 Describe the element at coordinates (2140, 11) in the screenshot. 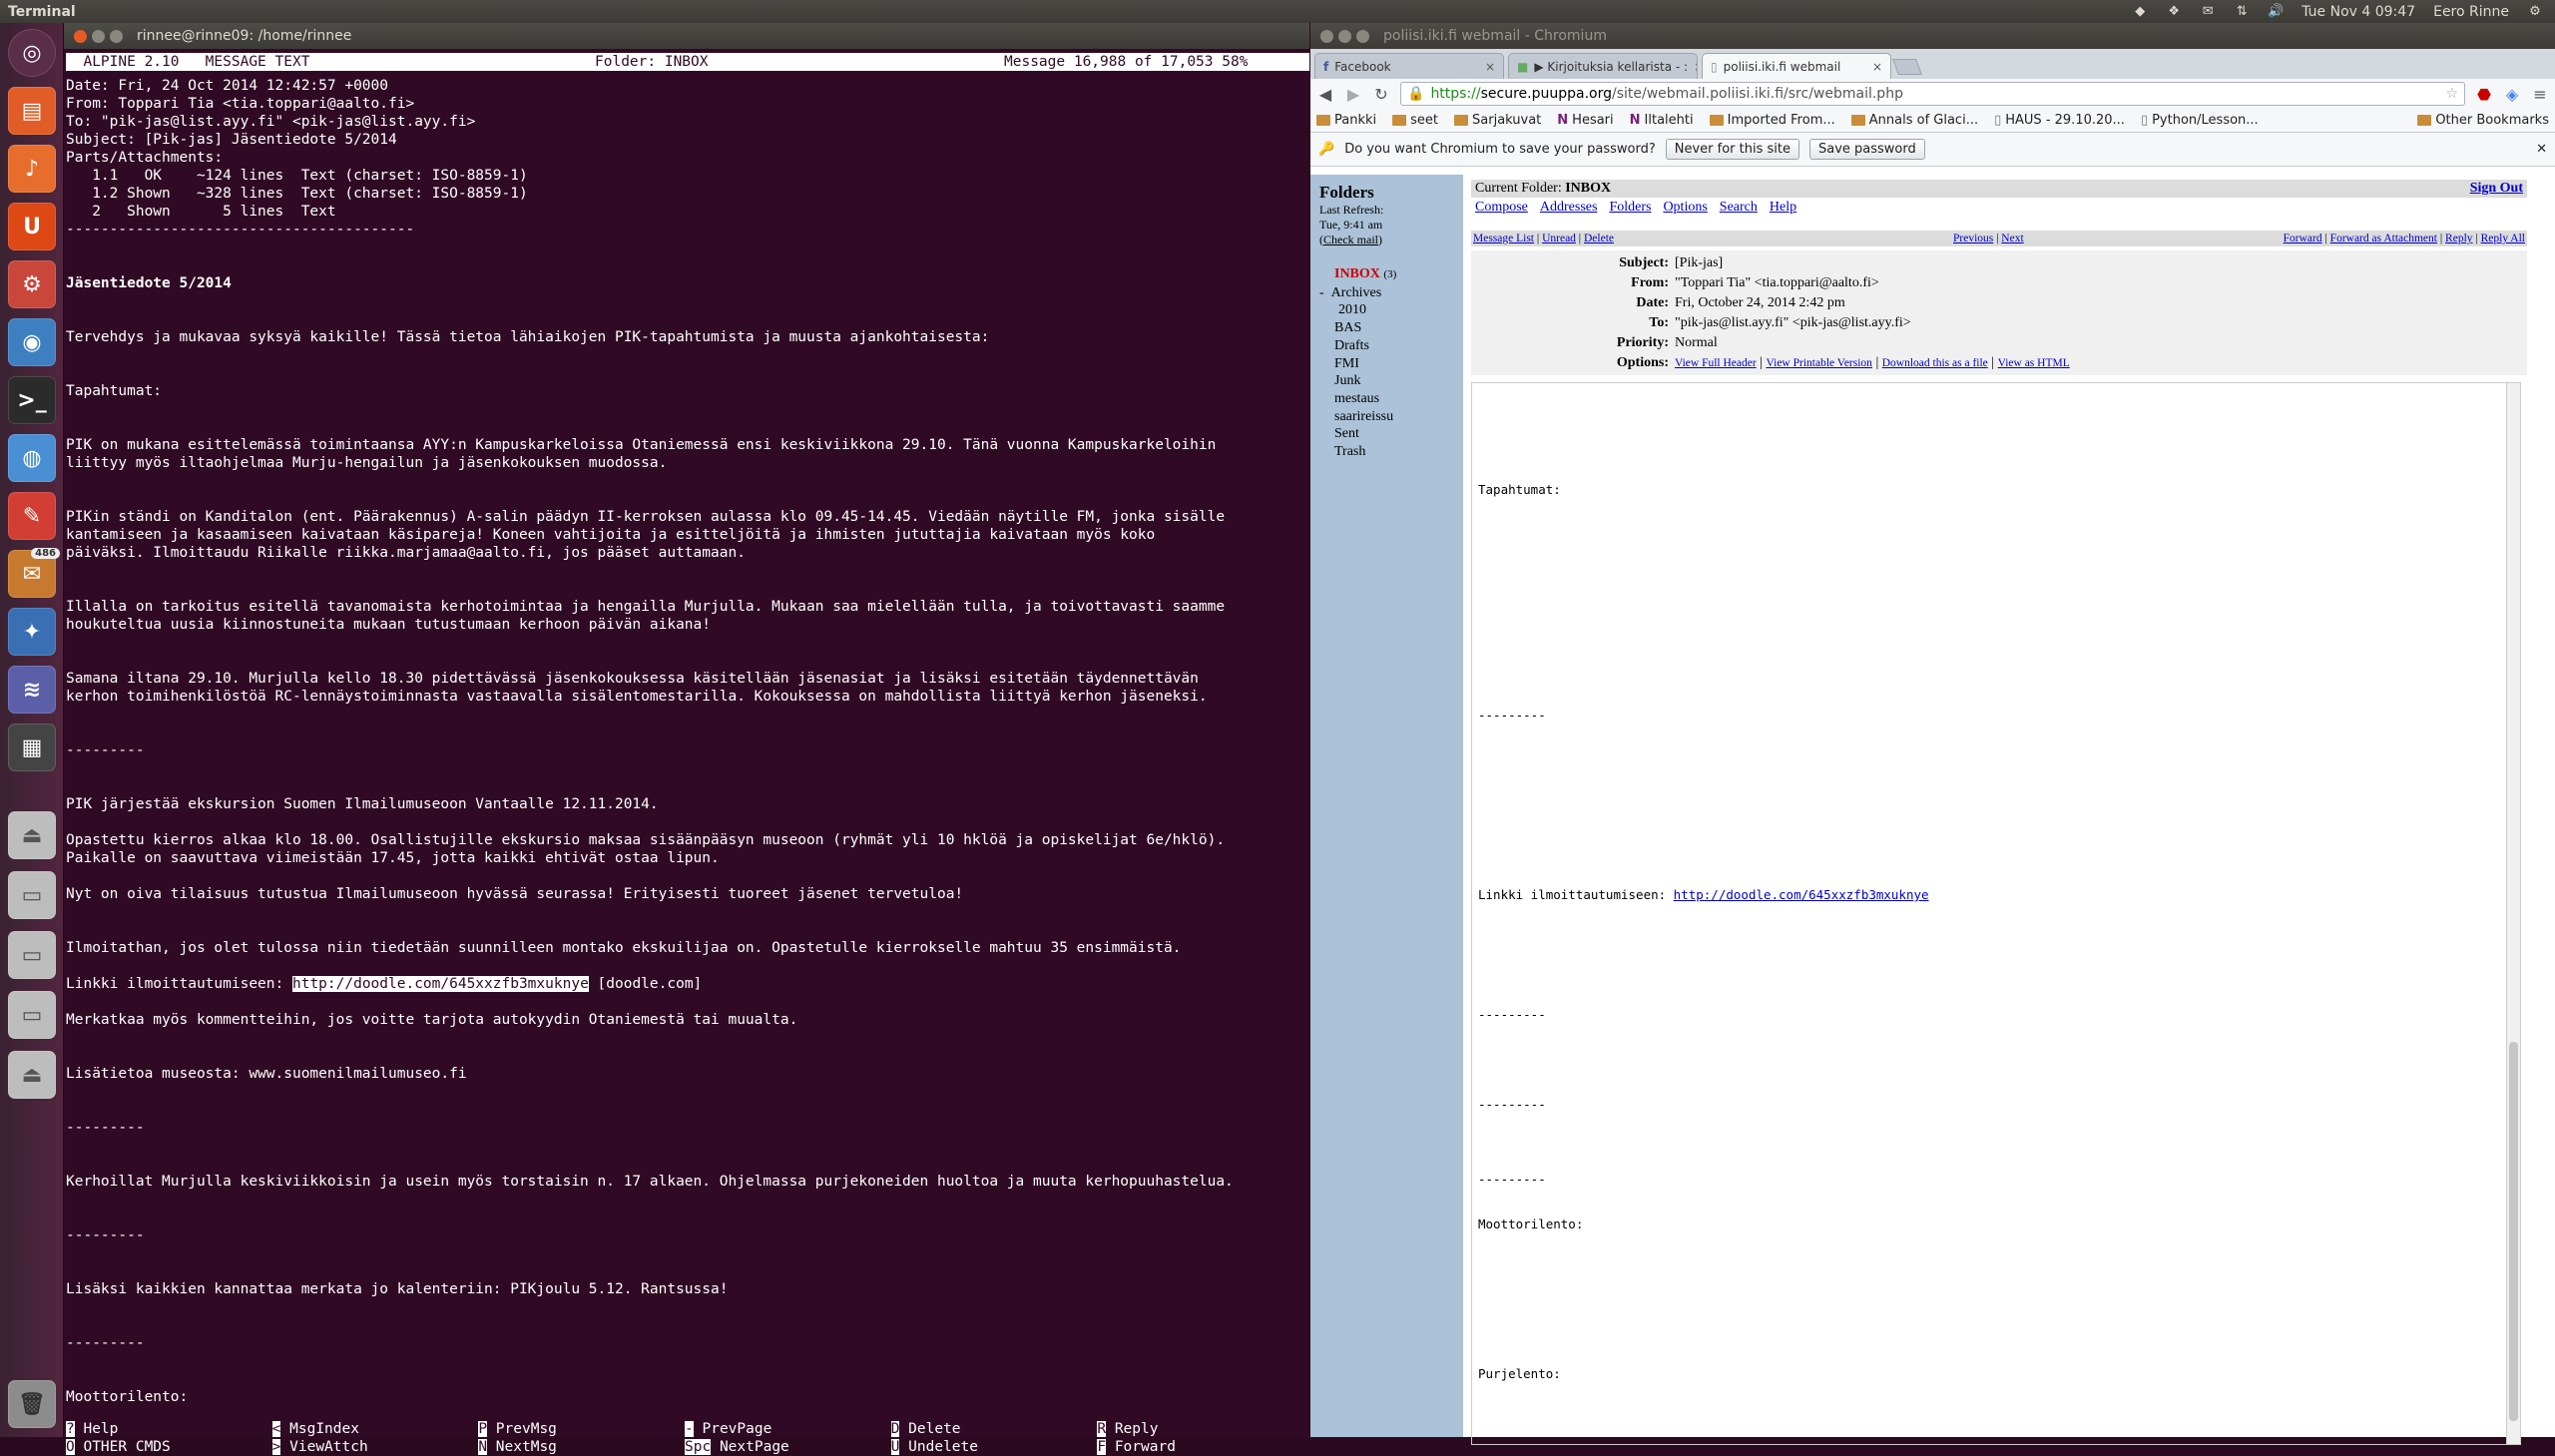

I see `network-icon: ◆` at that location.